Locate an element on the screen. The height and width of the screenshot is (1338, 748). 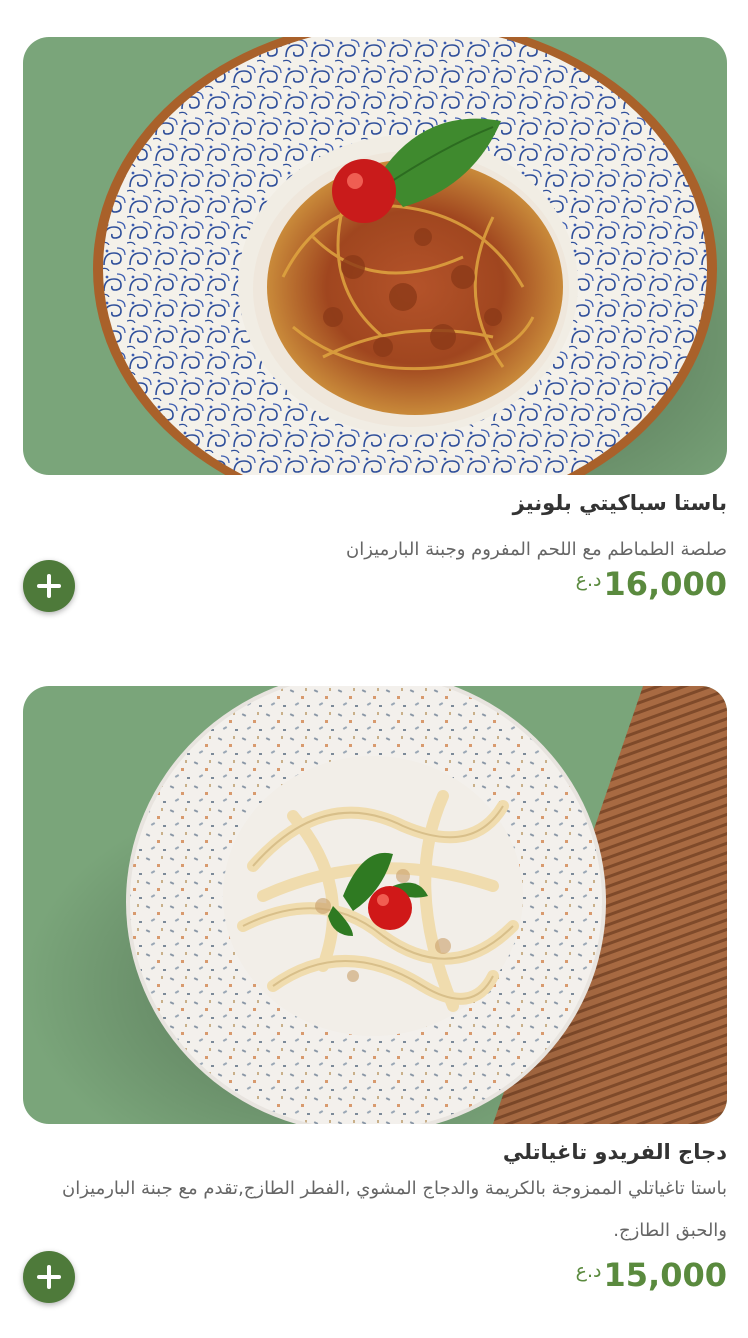
dish-price: د.ع 15,000 is located at coordinates (651, 1275).